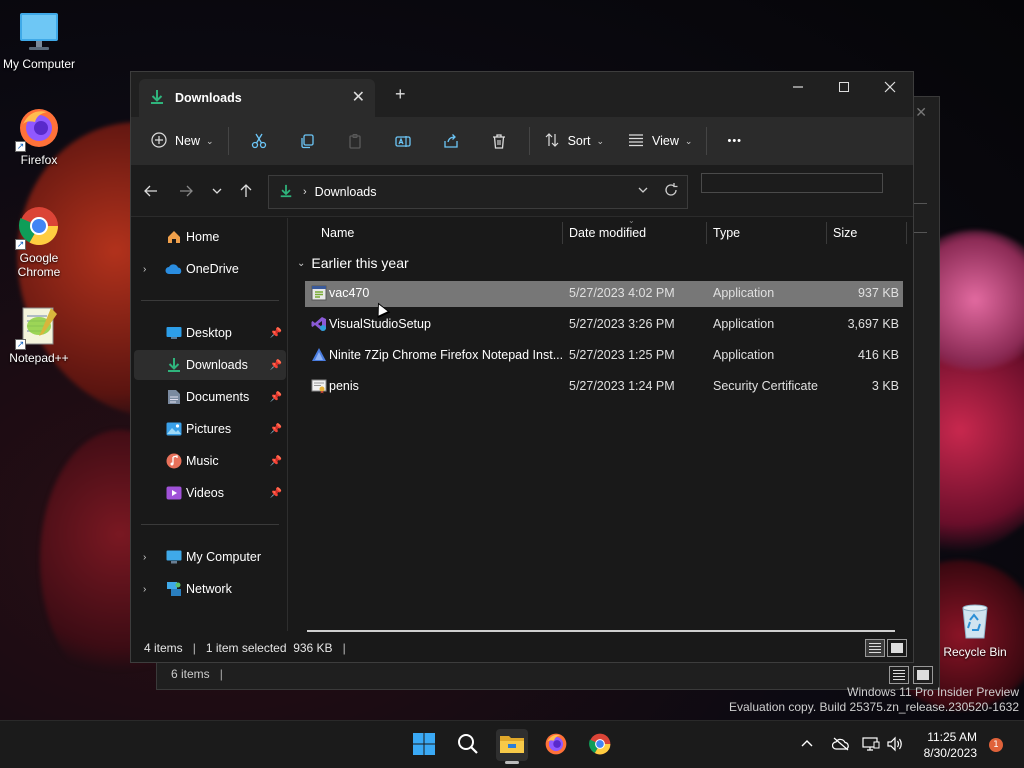 This screenshot has height=768, width=1024. What do you see at coordinates (400, 94) in the screenshot?
I see `new-tab-button: +` at bounding box center [400, 94].